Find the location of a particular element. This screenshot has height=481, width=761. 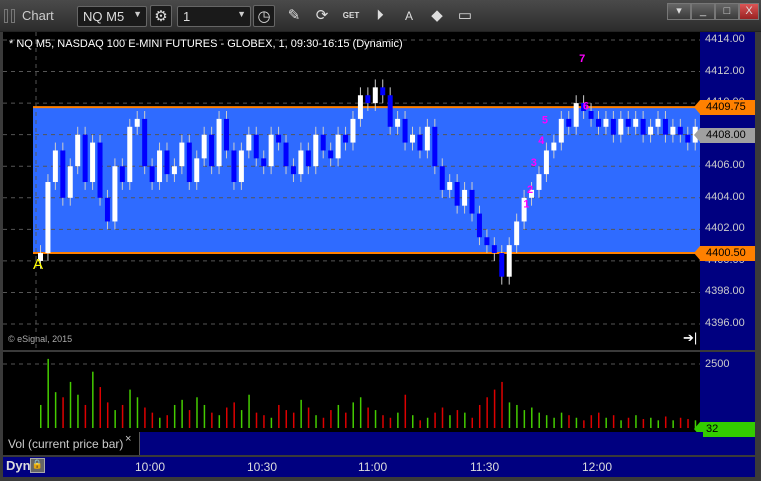

chevron-down-icon: ▼ is located at coordinates (241, 14).